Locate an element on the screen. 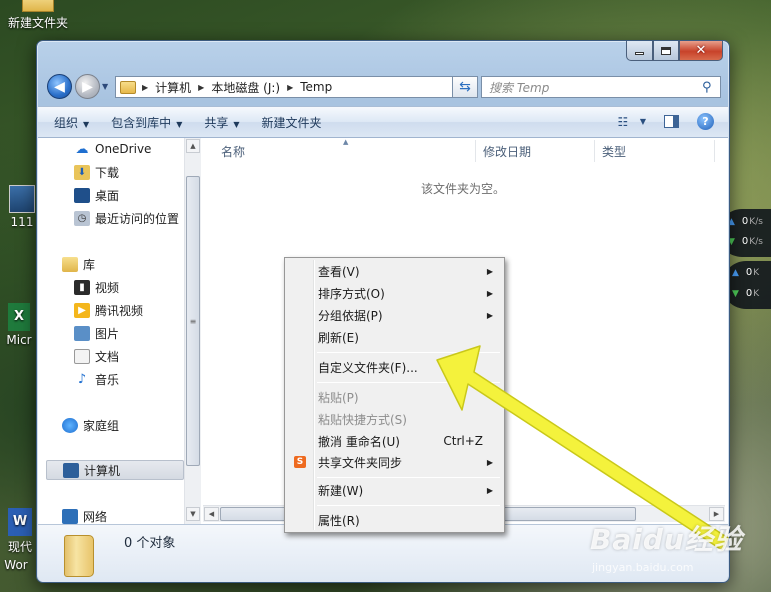 The height and width of the screenshot is (592, 771). watermark-url: jingyan.baidu.com is located at coordinates (643, 567).